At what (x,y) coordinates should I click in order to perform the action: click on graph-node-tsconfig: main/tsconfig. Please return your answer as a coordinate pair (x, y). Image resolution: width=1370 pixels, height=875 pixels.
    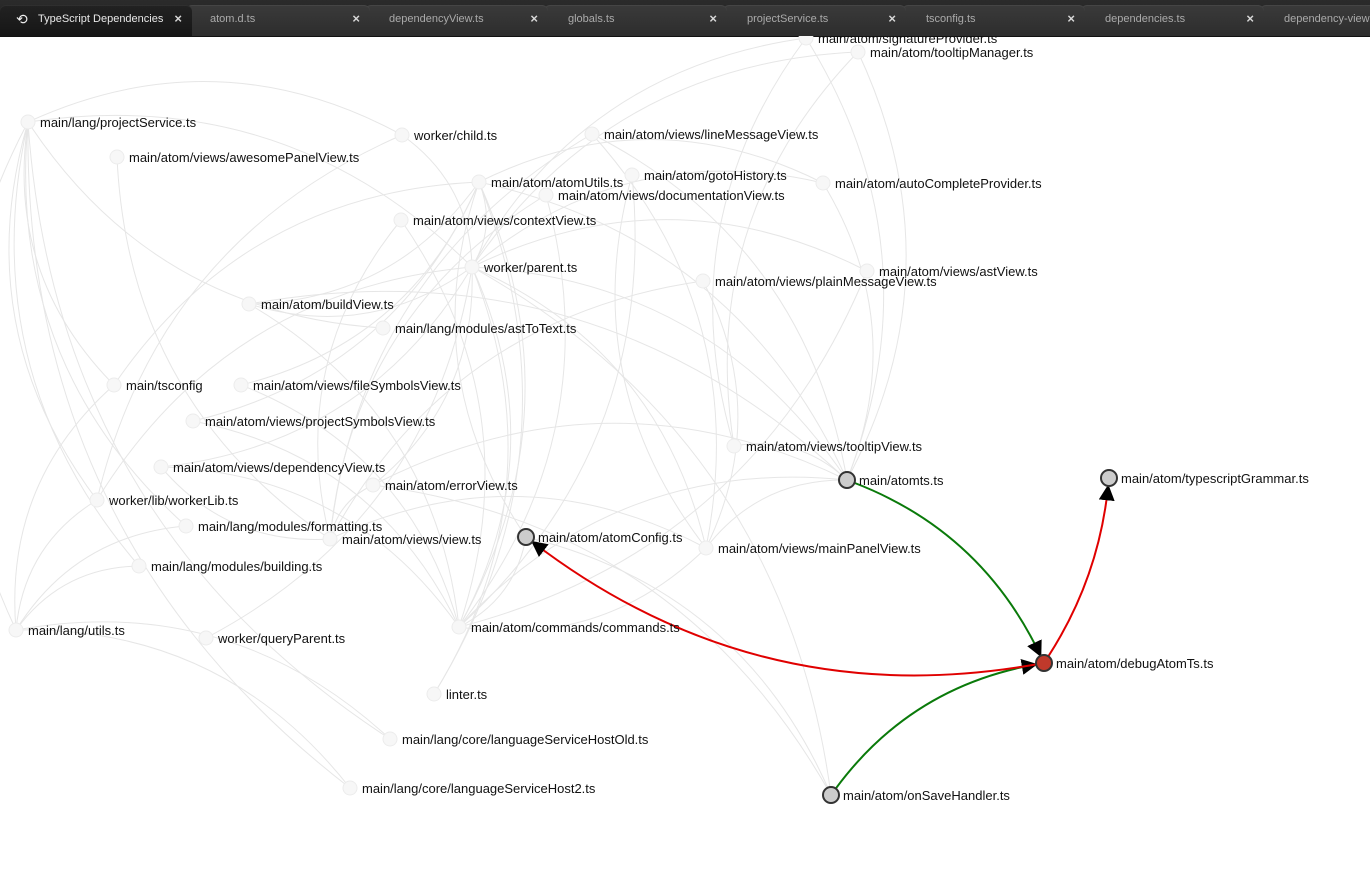
    Looking at the image, I should click on (154, 385).